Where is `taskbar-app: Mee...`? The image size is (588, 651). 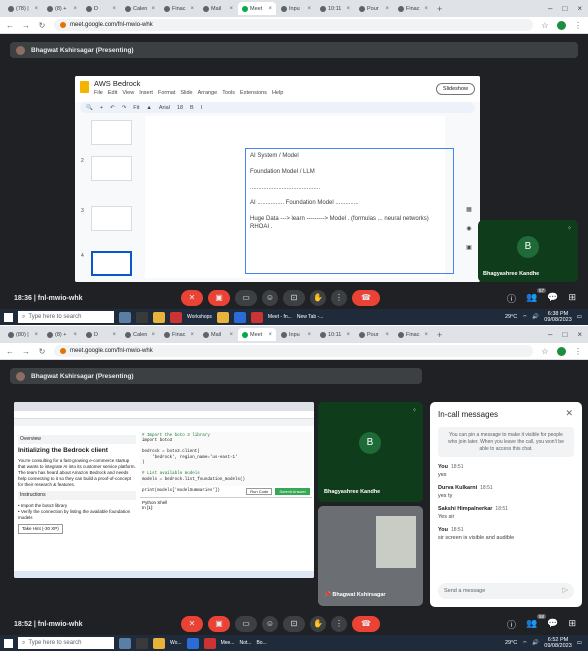 taskbar-app: Mee... is located at coordinates (228, 643).